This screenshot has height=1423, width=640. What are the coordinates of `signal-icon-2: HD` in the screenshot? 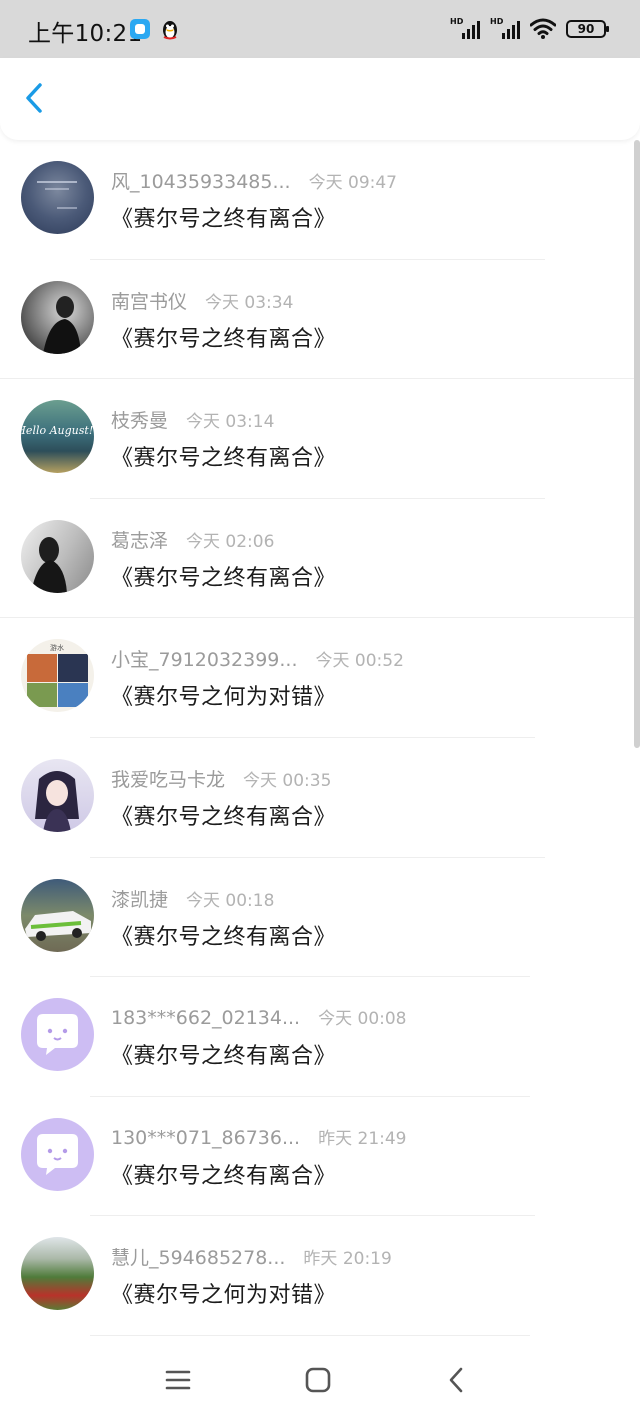 It's located at (505, 29).